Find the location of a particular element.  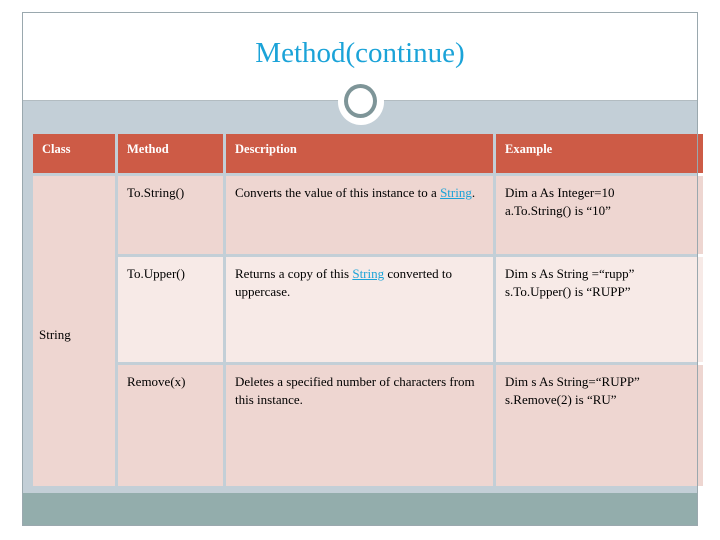

method-example-cell: Dim a As Integer=10 a.To.String() is “10” is located at coordinates (599, 215).